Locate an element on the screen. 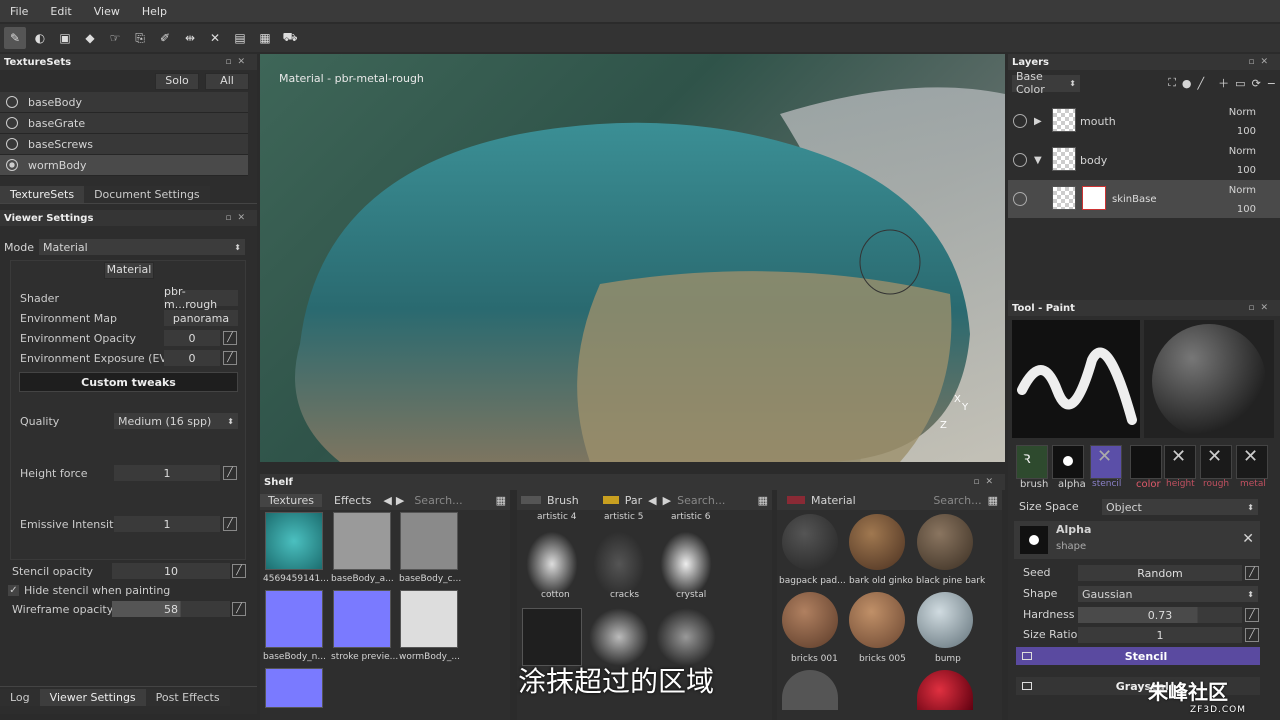  slot-height-icon: ✕ is located at coordinates (1180, 462).